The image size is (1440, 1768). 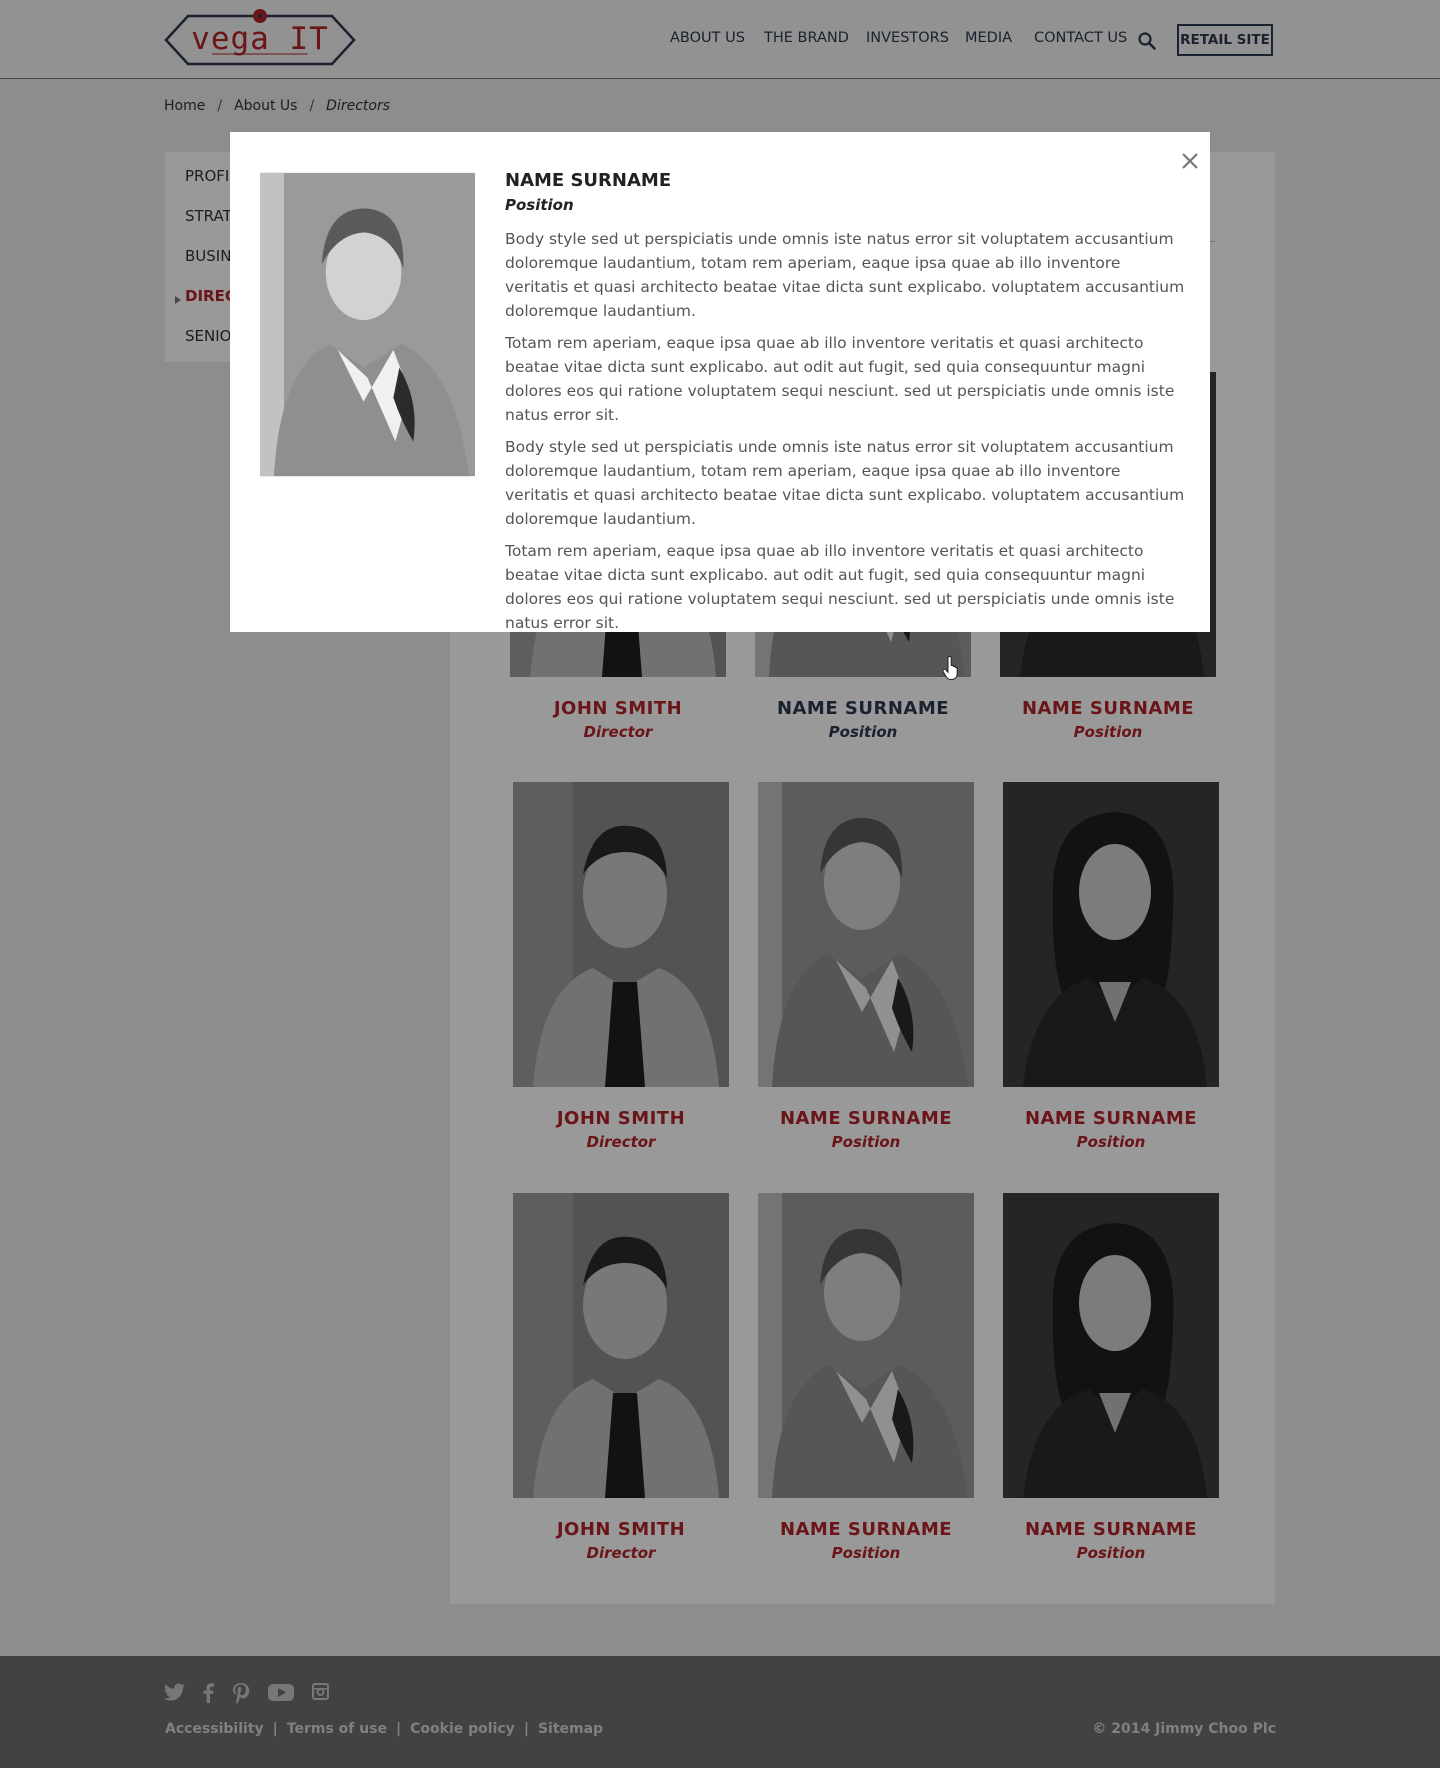 What do you see at coordinates (588, 180) in the screenshot?
I see `modal-director-name: NAME SURNAME` at bounding box center [588, 180].